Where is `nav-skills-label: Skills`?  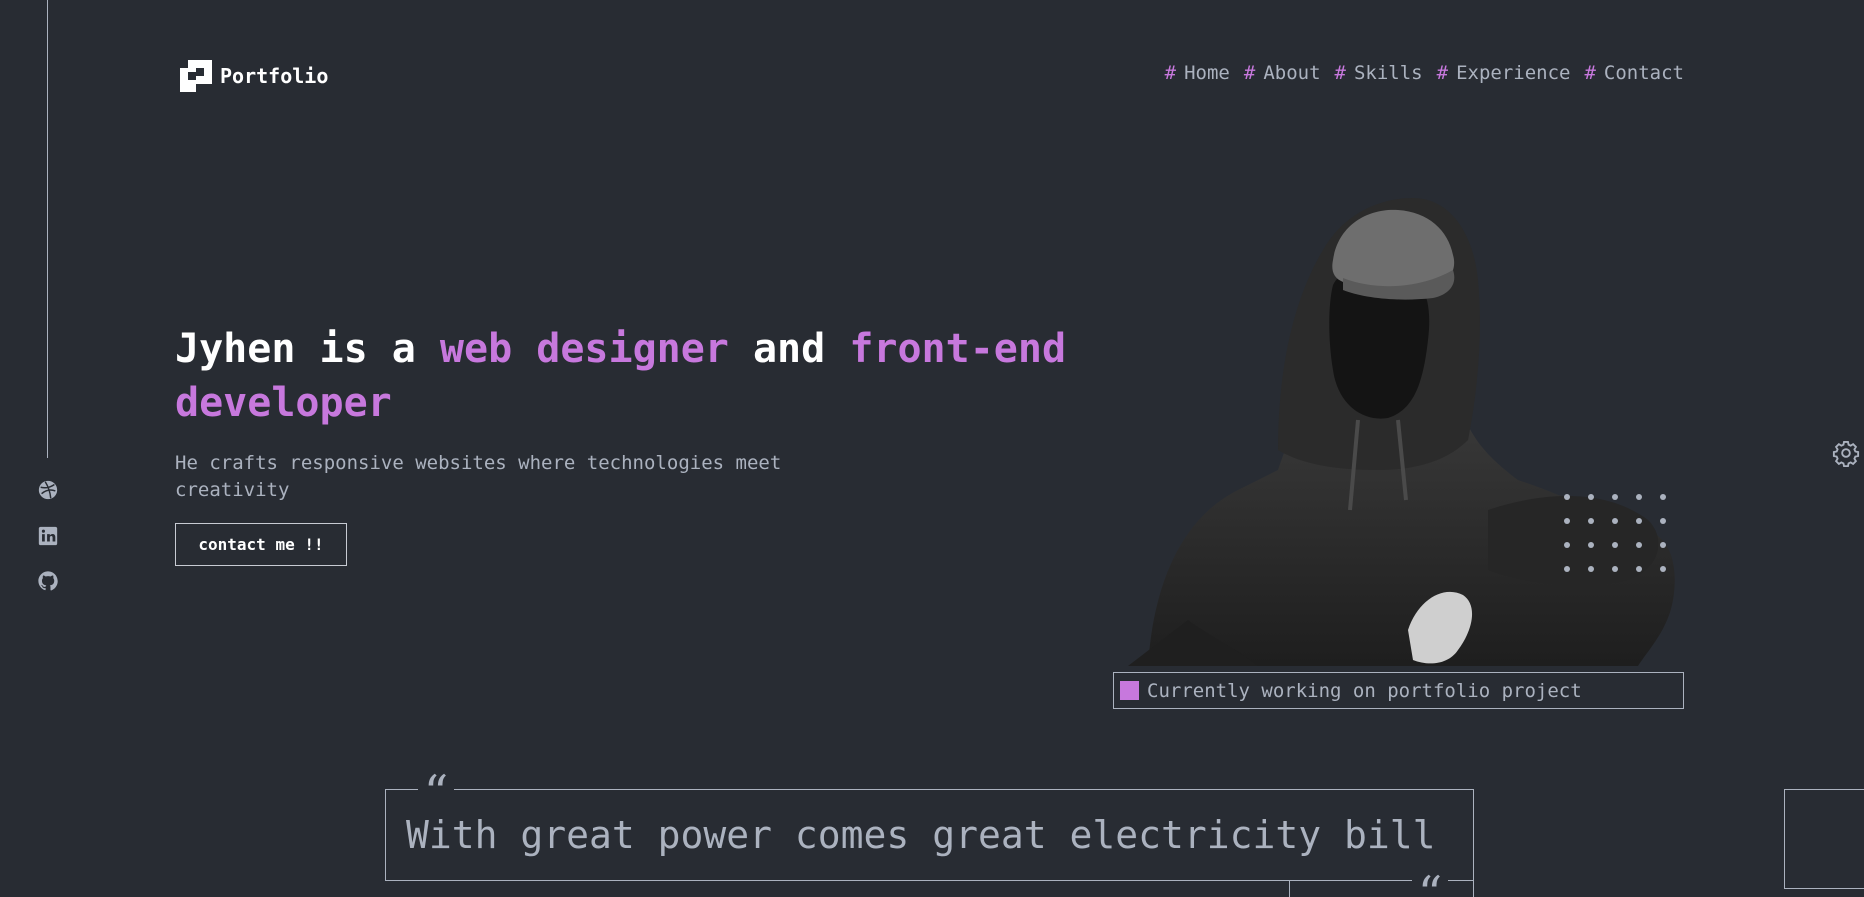 nav-skills-label: Skills is located at coordinates (1388, 73).